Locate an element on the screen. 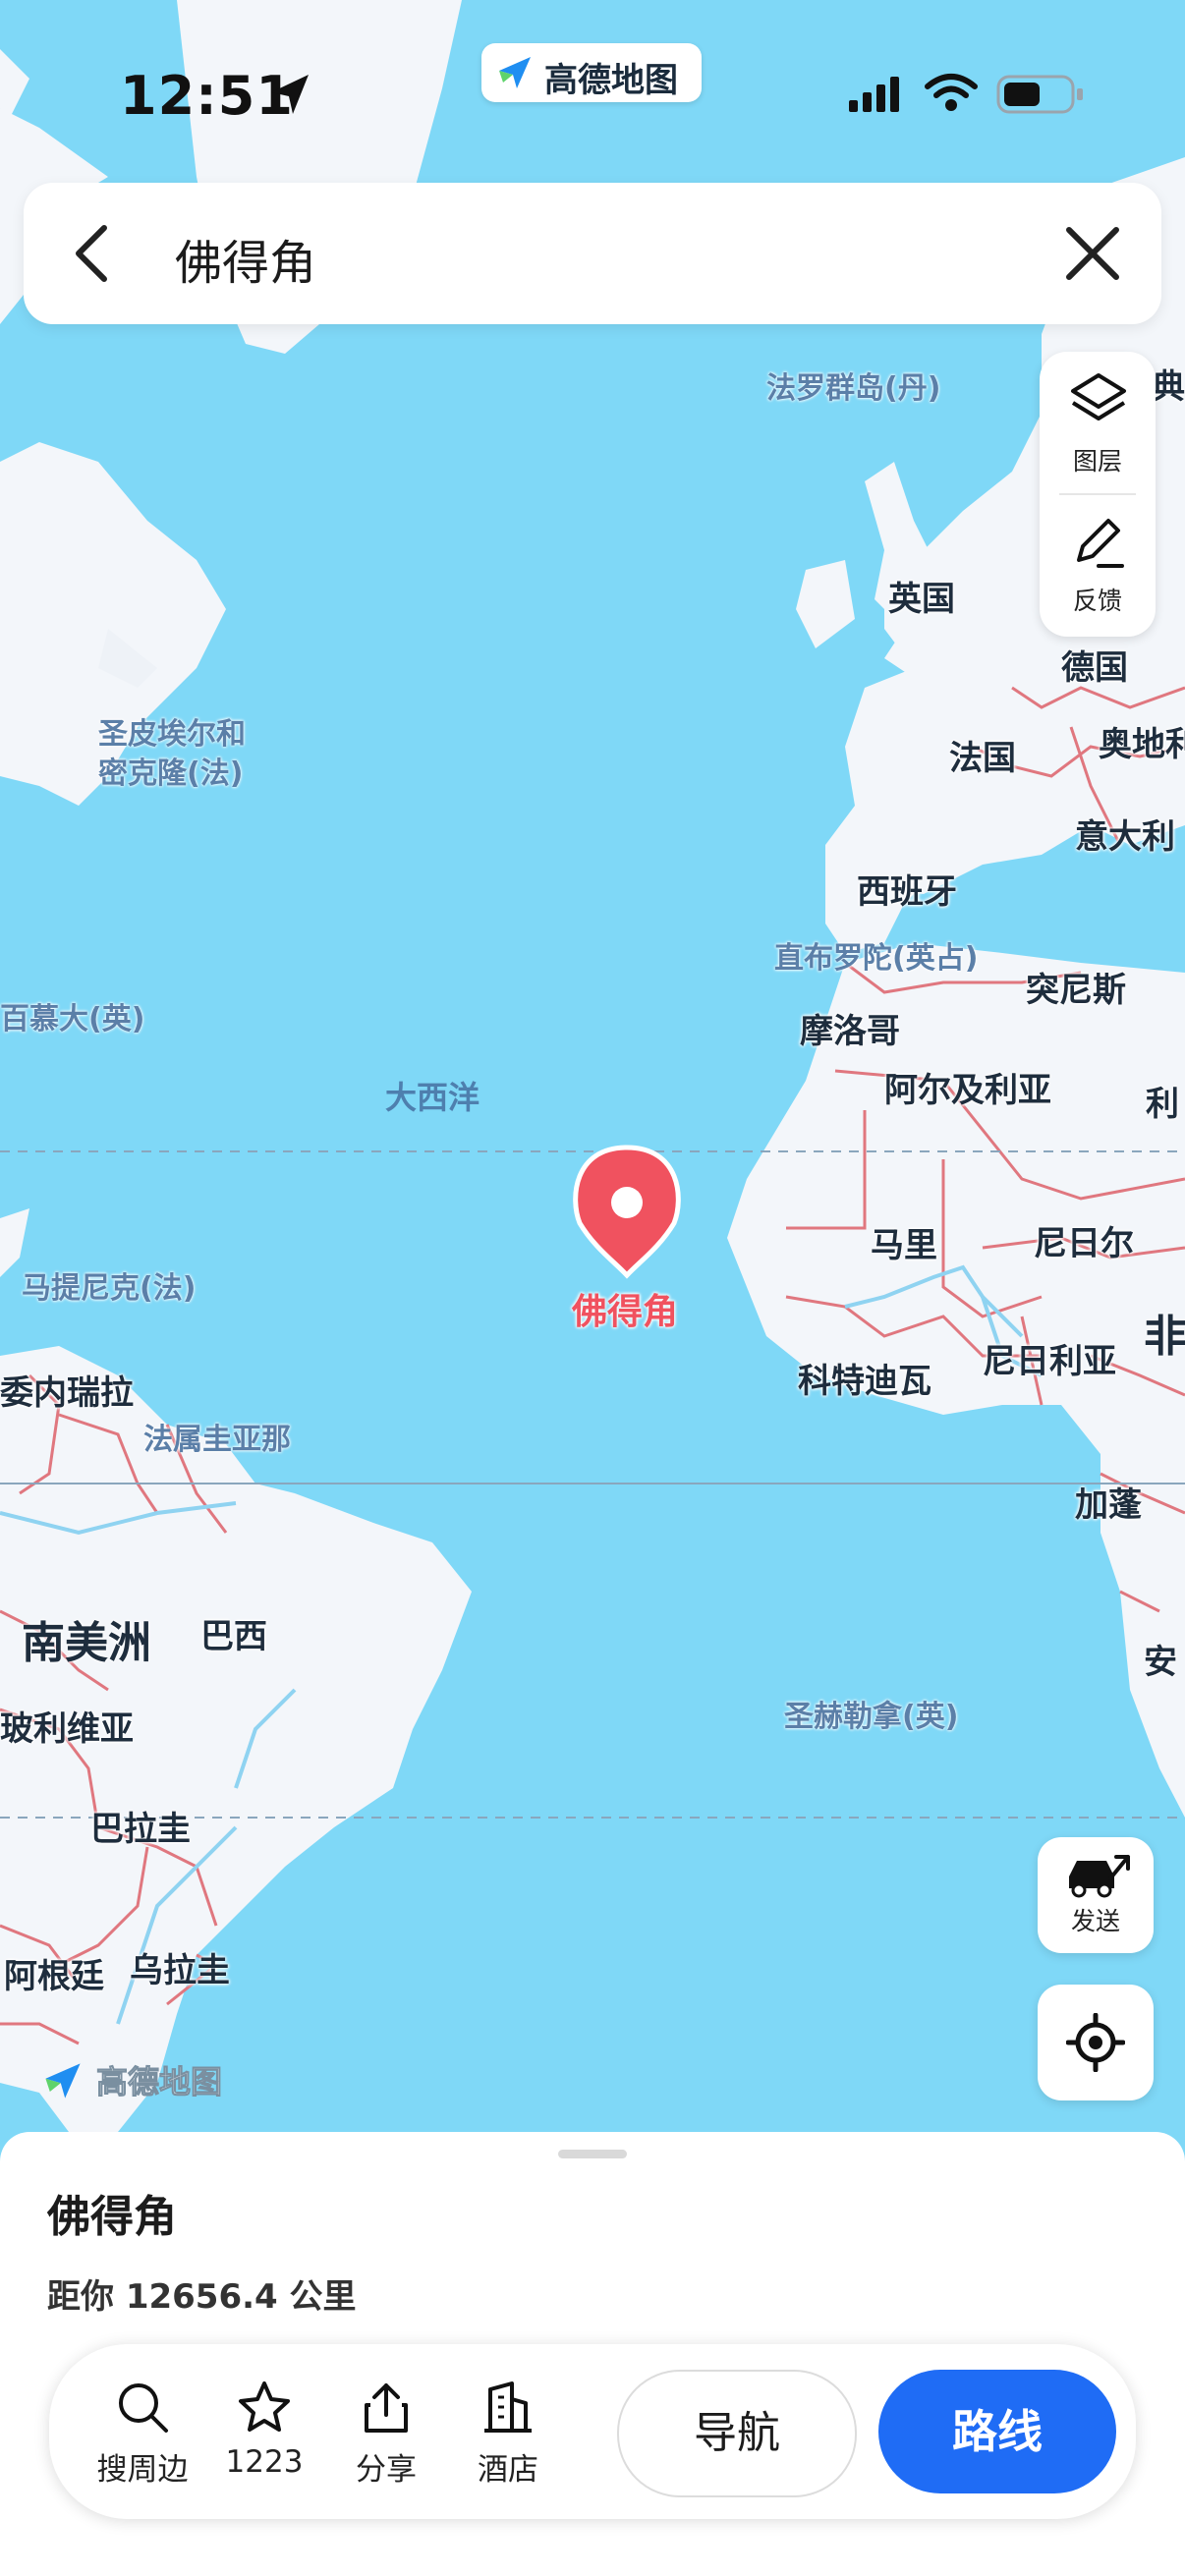  signal-icon is located at coordinates (874, 94).